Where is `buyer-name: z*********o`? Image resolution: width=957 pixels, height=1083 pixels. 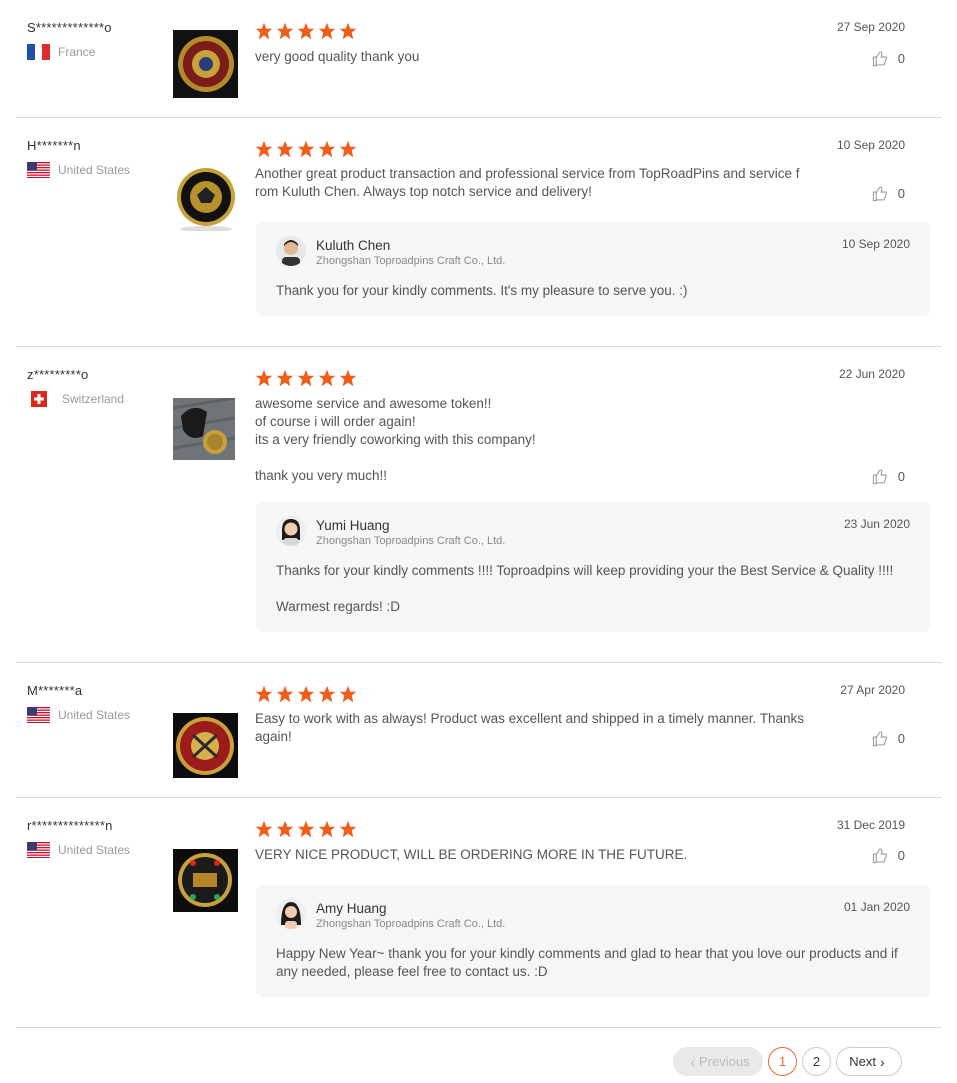 buyer-name: z*********o is located at coordinates (58, 374).